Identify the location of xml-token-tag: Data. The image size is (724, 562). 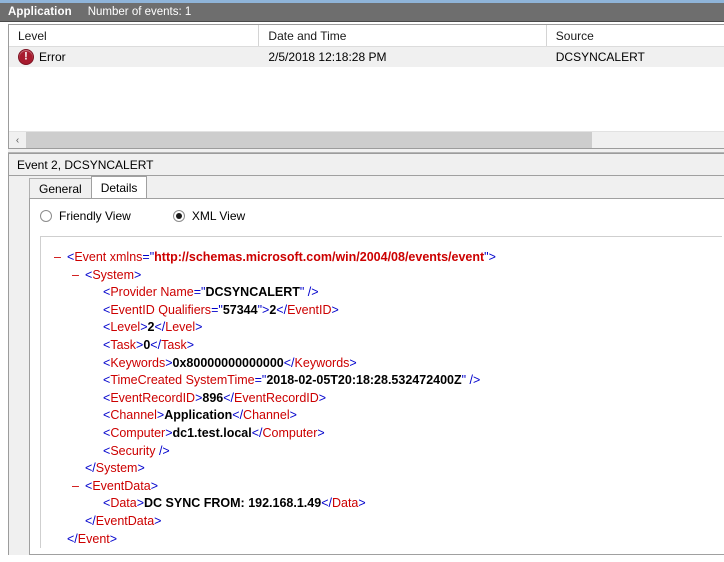
(345, 503).